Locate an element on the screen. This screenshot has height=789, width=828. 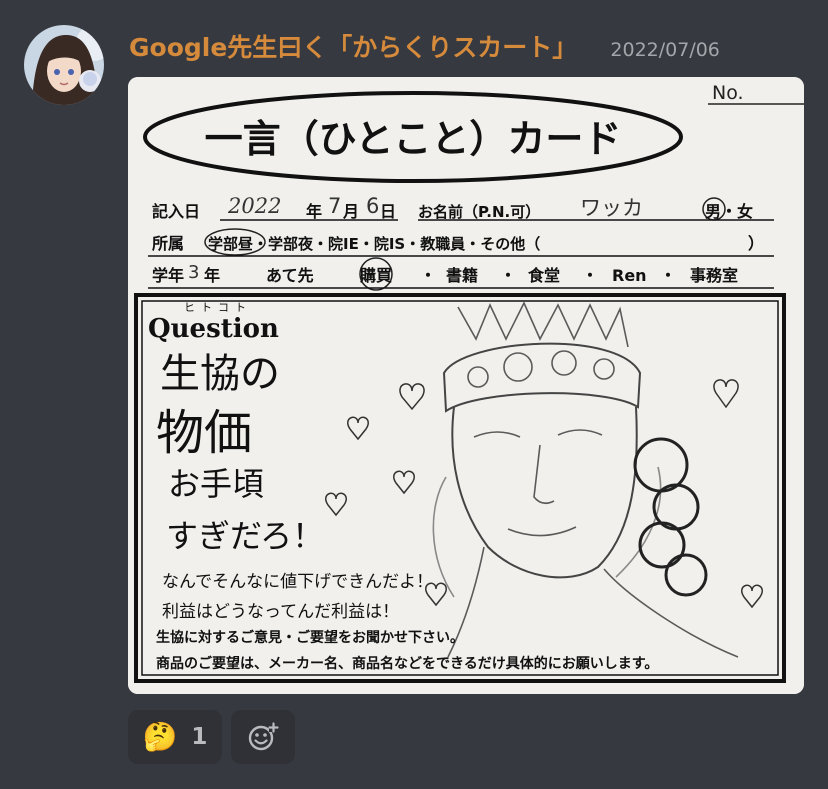
reaction-count: 1 is located at coordinates (199, 737).